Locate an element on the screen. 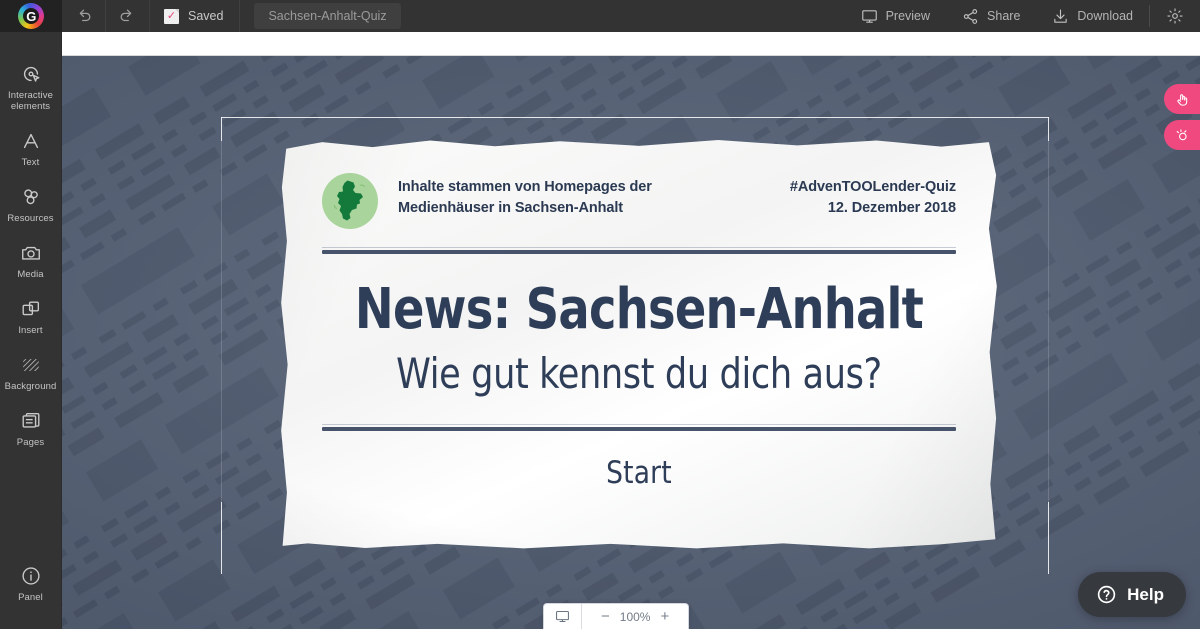  share-button: Share is located at coordinates (991, 16).